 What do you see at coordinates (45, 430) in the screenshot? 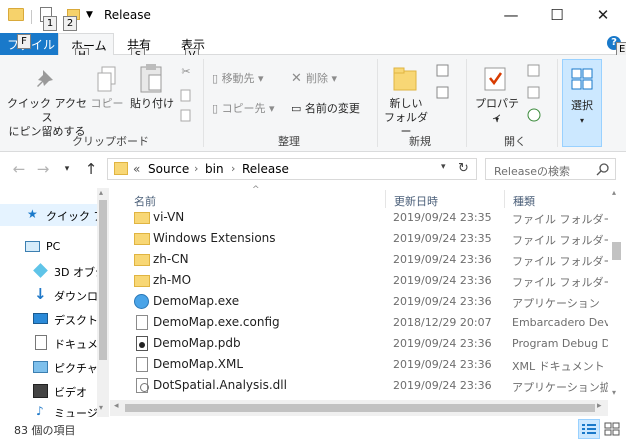
I see `item-count: 83 個の項目` at bounding box center [45, 430].